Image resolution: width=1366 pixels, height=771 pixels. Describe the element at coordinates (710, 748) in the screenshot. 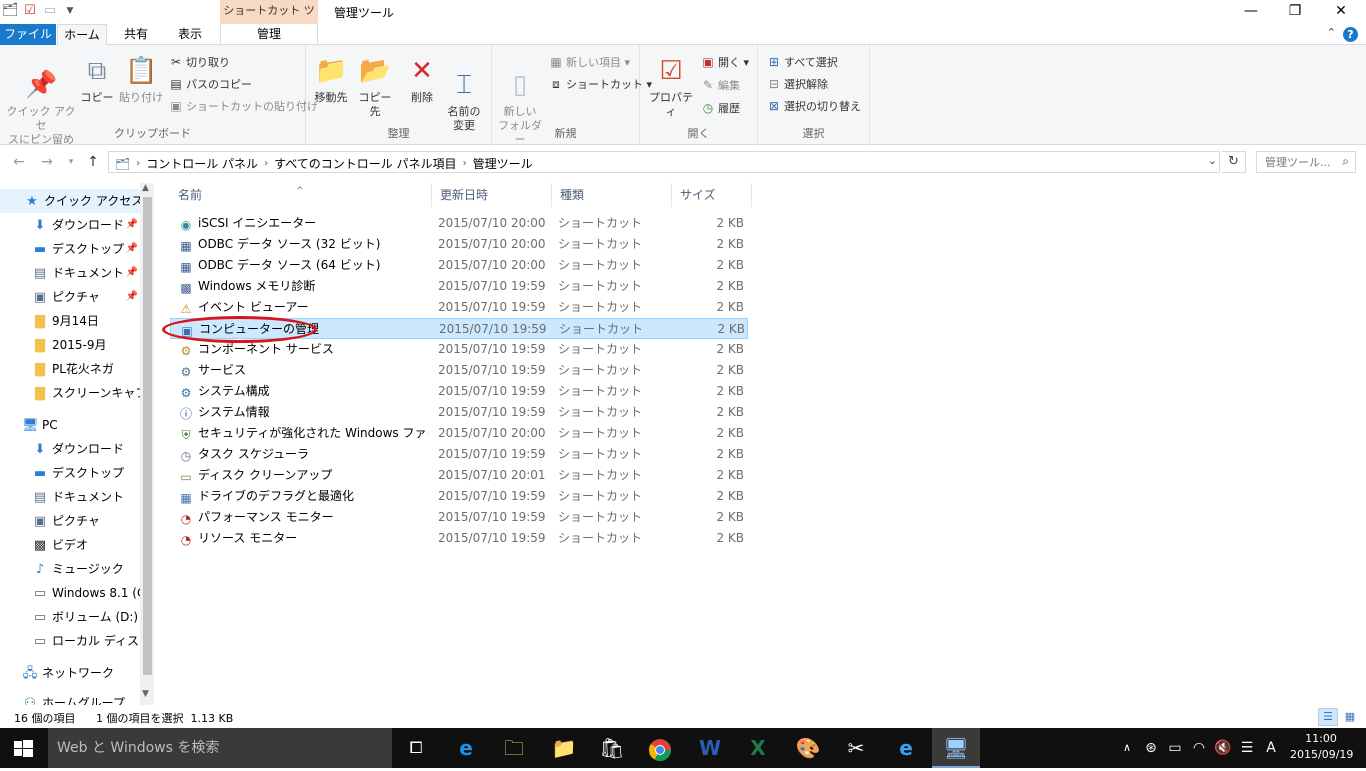

I see `word-icon: W` at that location.